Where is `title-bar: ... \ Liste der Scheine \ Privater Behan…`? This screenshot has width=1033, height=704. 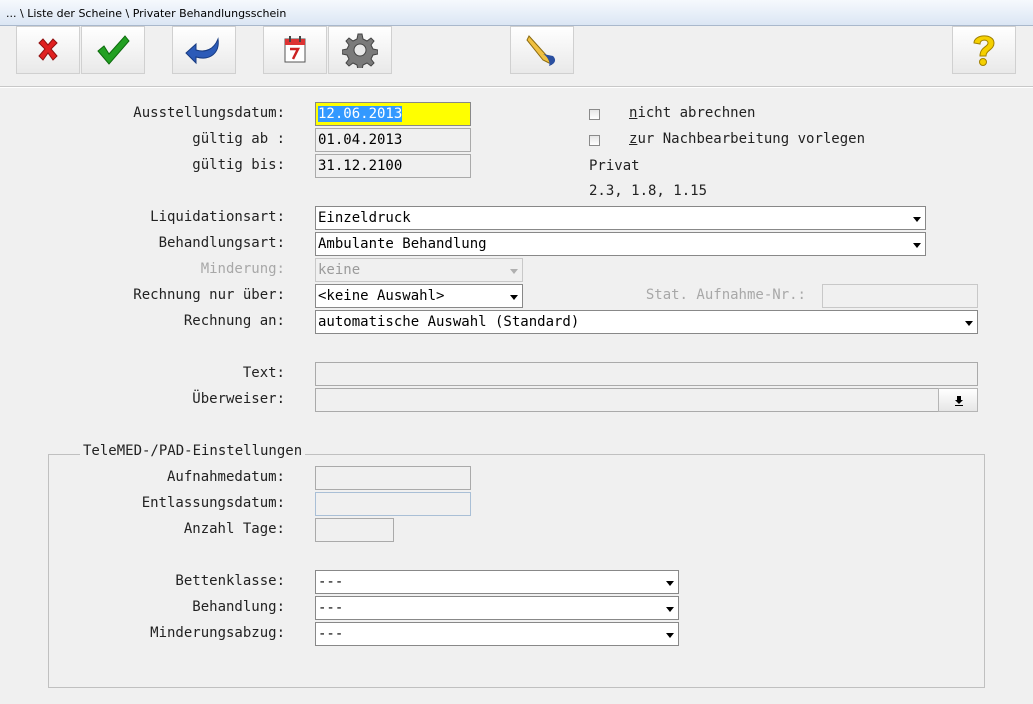 title-bar: ... \ Liste der Scheine \ Privater Behan… is located at coordinates (516, 13).